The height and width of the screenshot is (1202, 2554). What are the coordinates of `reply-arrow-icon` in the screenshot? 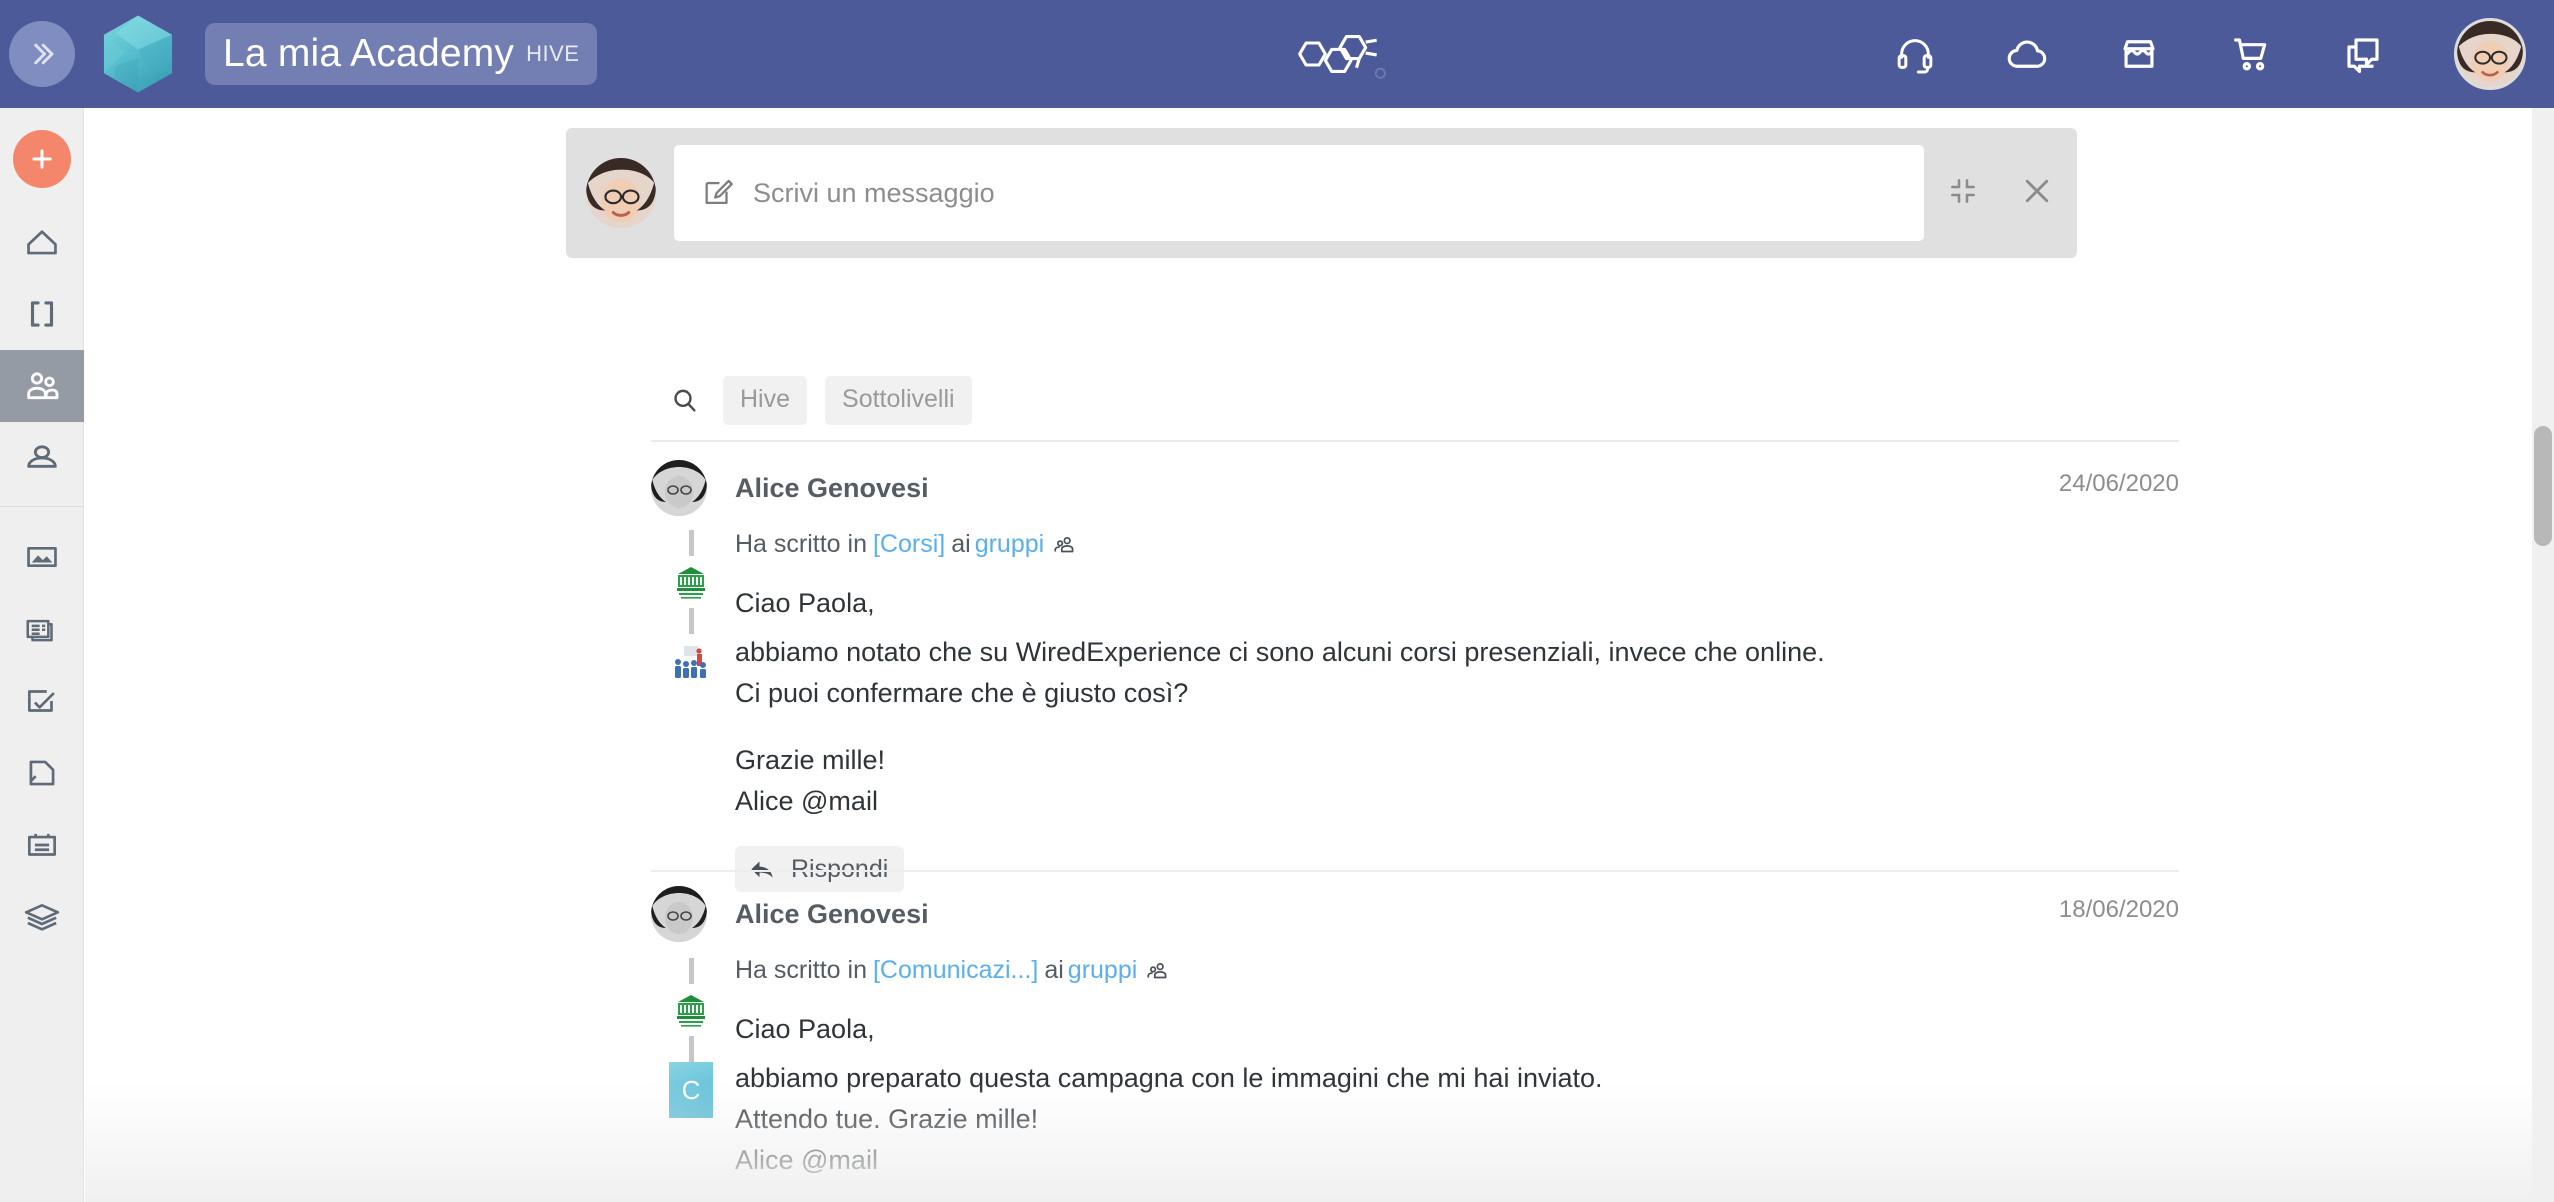 It's located at (762, 869).